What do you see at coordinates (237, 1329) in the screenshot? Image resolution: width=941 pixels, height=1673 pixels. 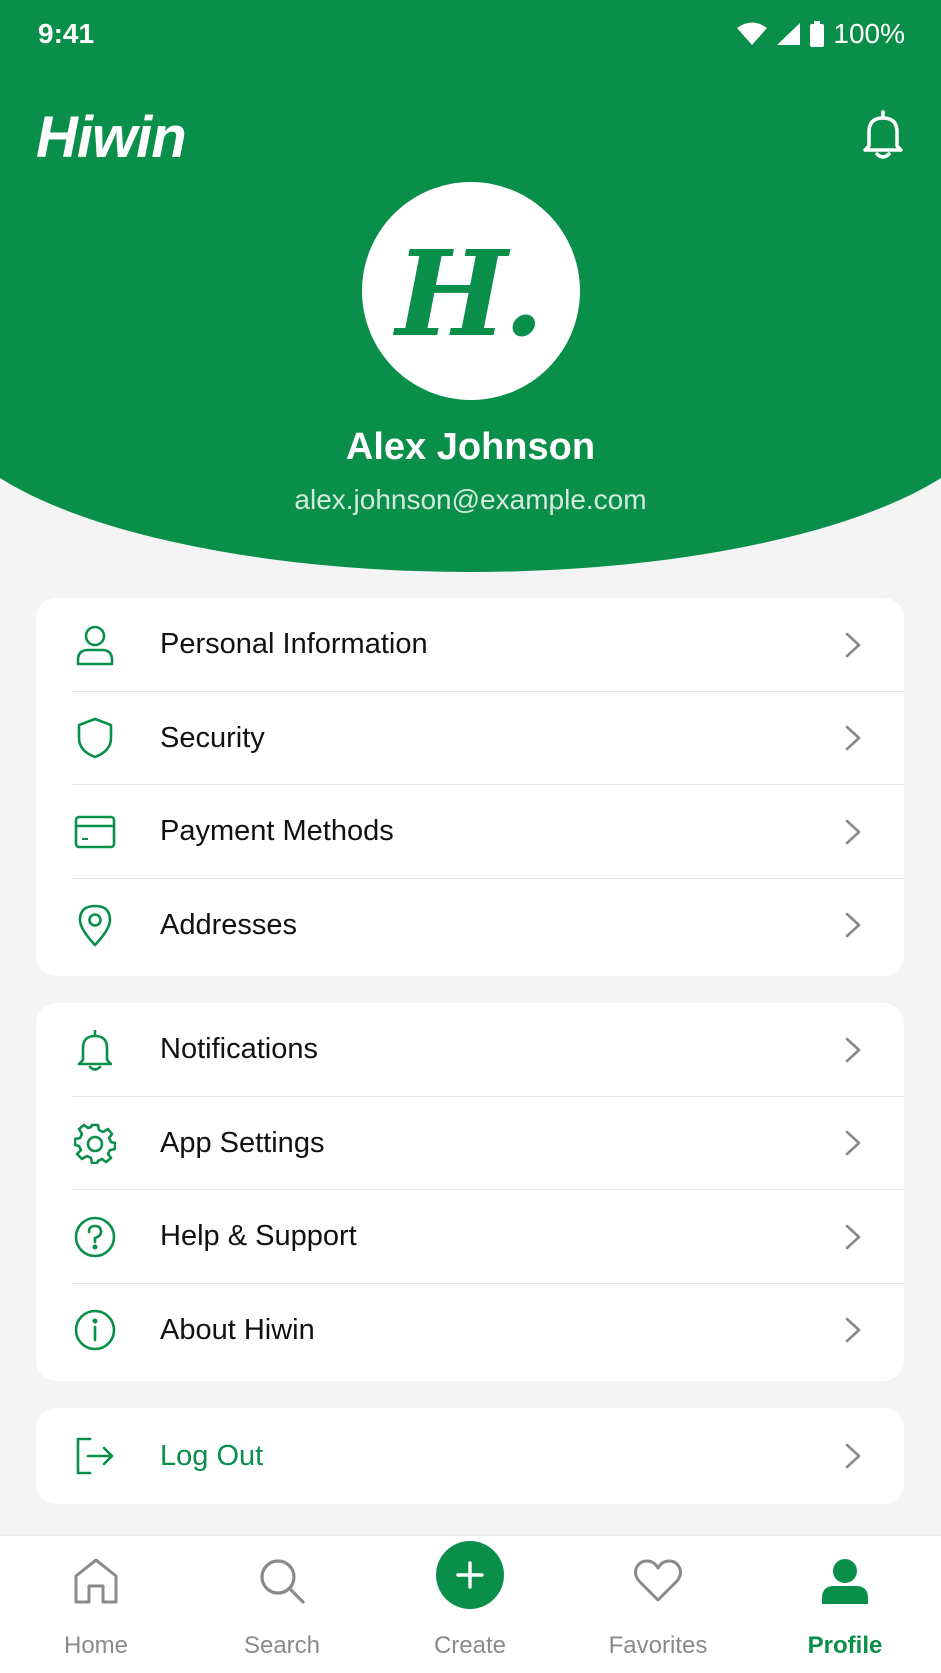 I see `menu-item-label: About Hiwin` at bounding box center [237, 1329].